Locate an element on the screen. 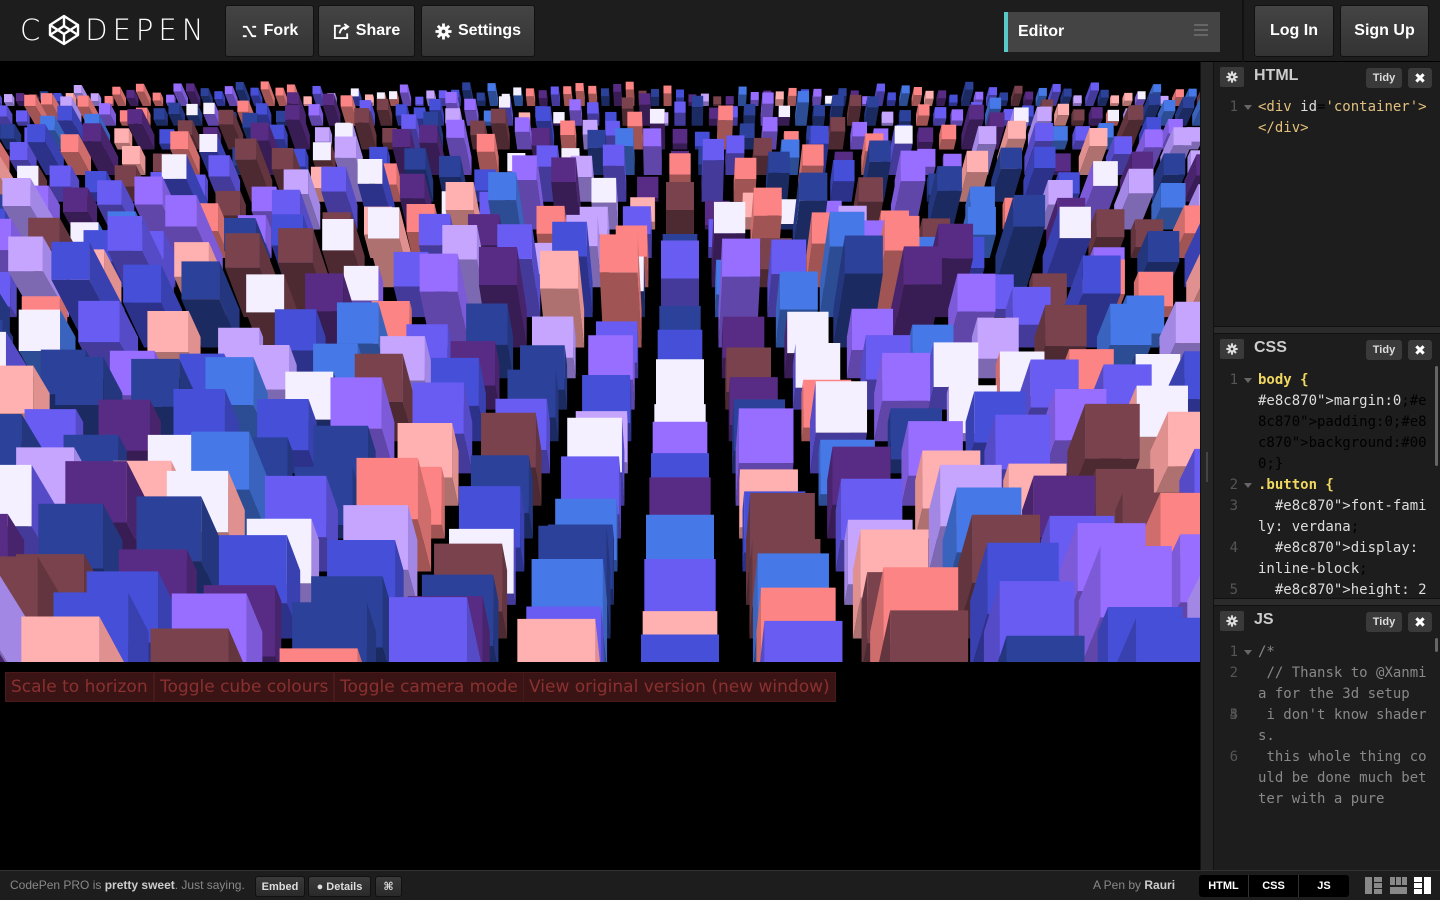 The image size is (1440, 900). editor-view-select: Editor is located at coordinates (1112, 32).